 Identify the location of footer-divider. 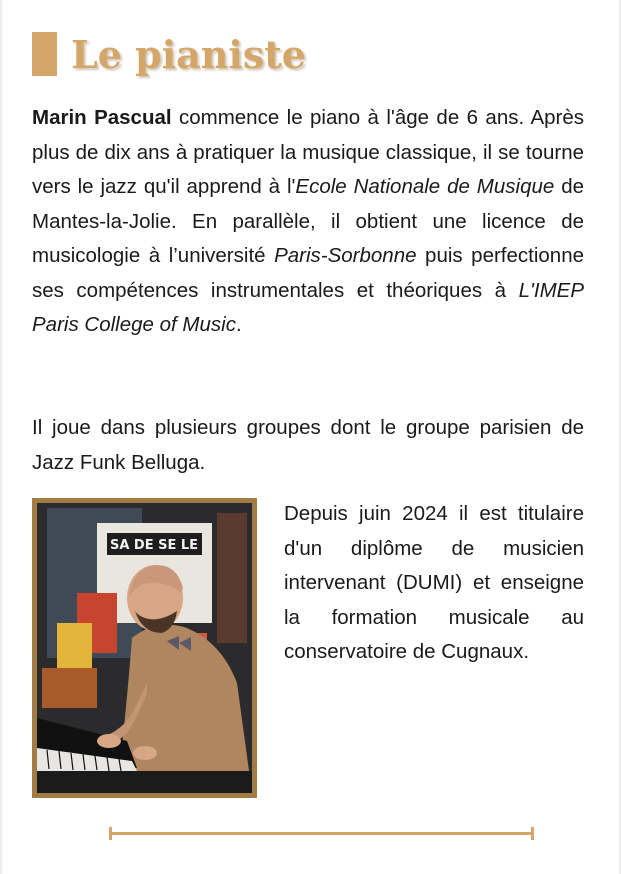
(321, 833).